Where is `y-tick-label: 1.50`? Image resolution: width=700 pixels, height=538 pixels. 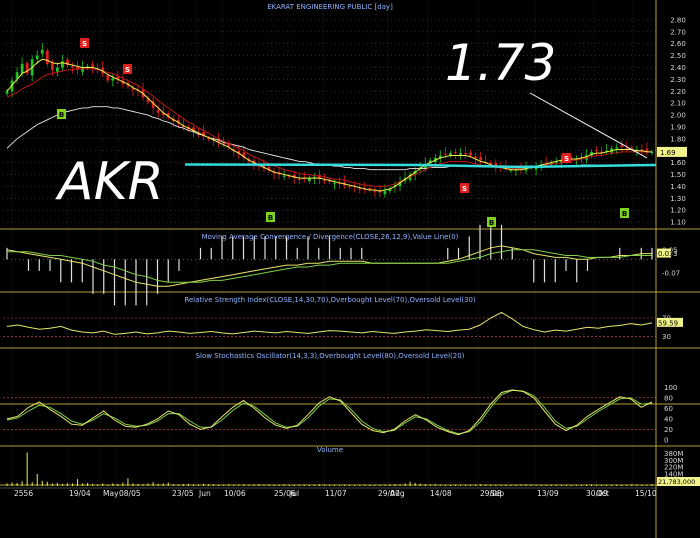 y-tick-label: 1.50 is located at coordinates (678, 175).